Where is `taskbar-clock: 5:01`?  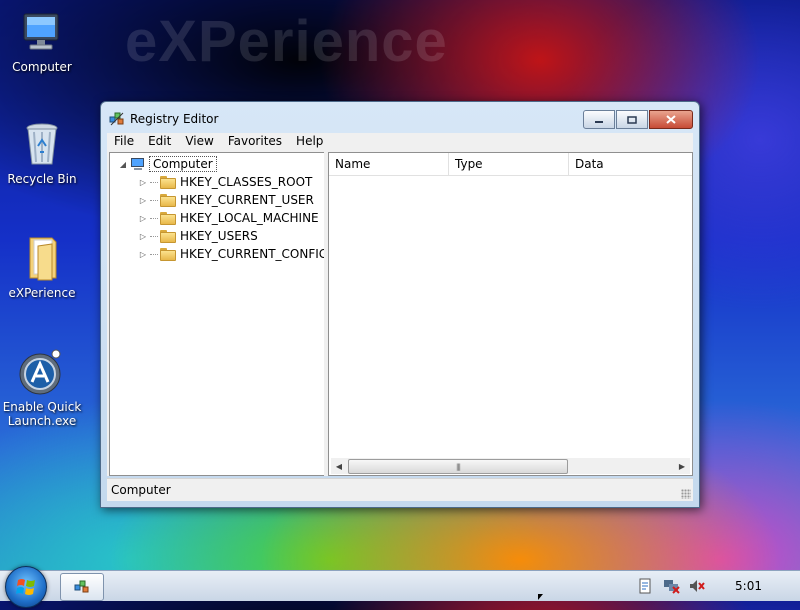 taskbar-clock: 5:01 is located at coordinates (748, 586).